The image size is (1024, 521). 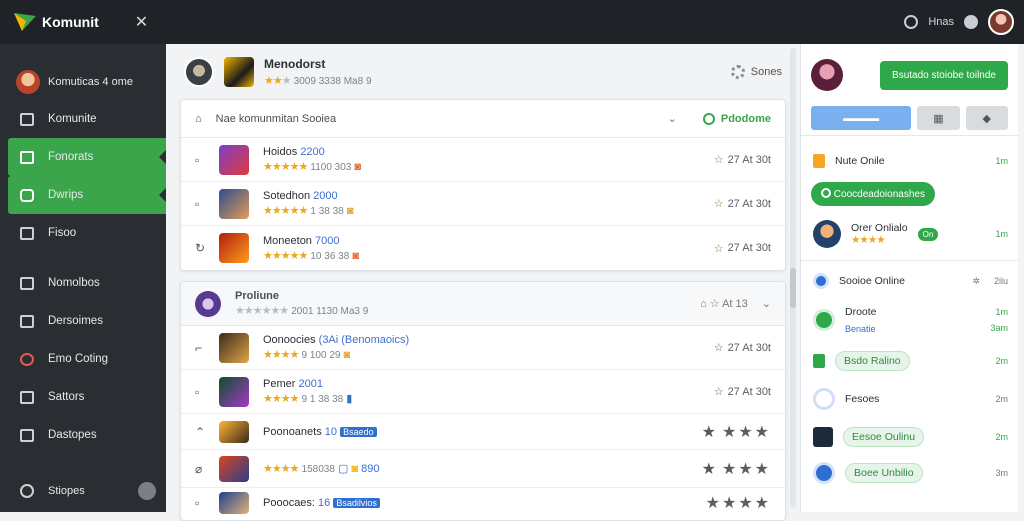 What do you see at coordinates (756, 72) in the screenshot?
I see `header-settings: Sones` at bounding box center [756, 72].